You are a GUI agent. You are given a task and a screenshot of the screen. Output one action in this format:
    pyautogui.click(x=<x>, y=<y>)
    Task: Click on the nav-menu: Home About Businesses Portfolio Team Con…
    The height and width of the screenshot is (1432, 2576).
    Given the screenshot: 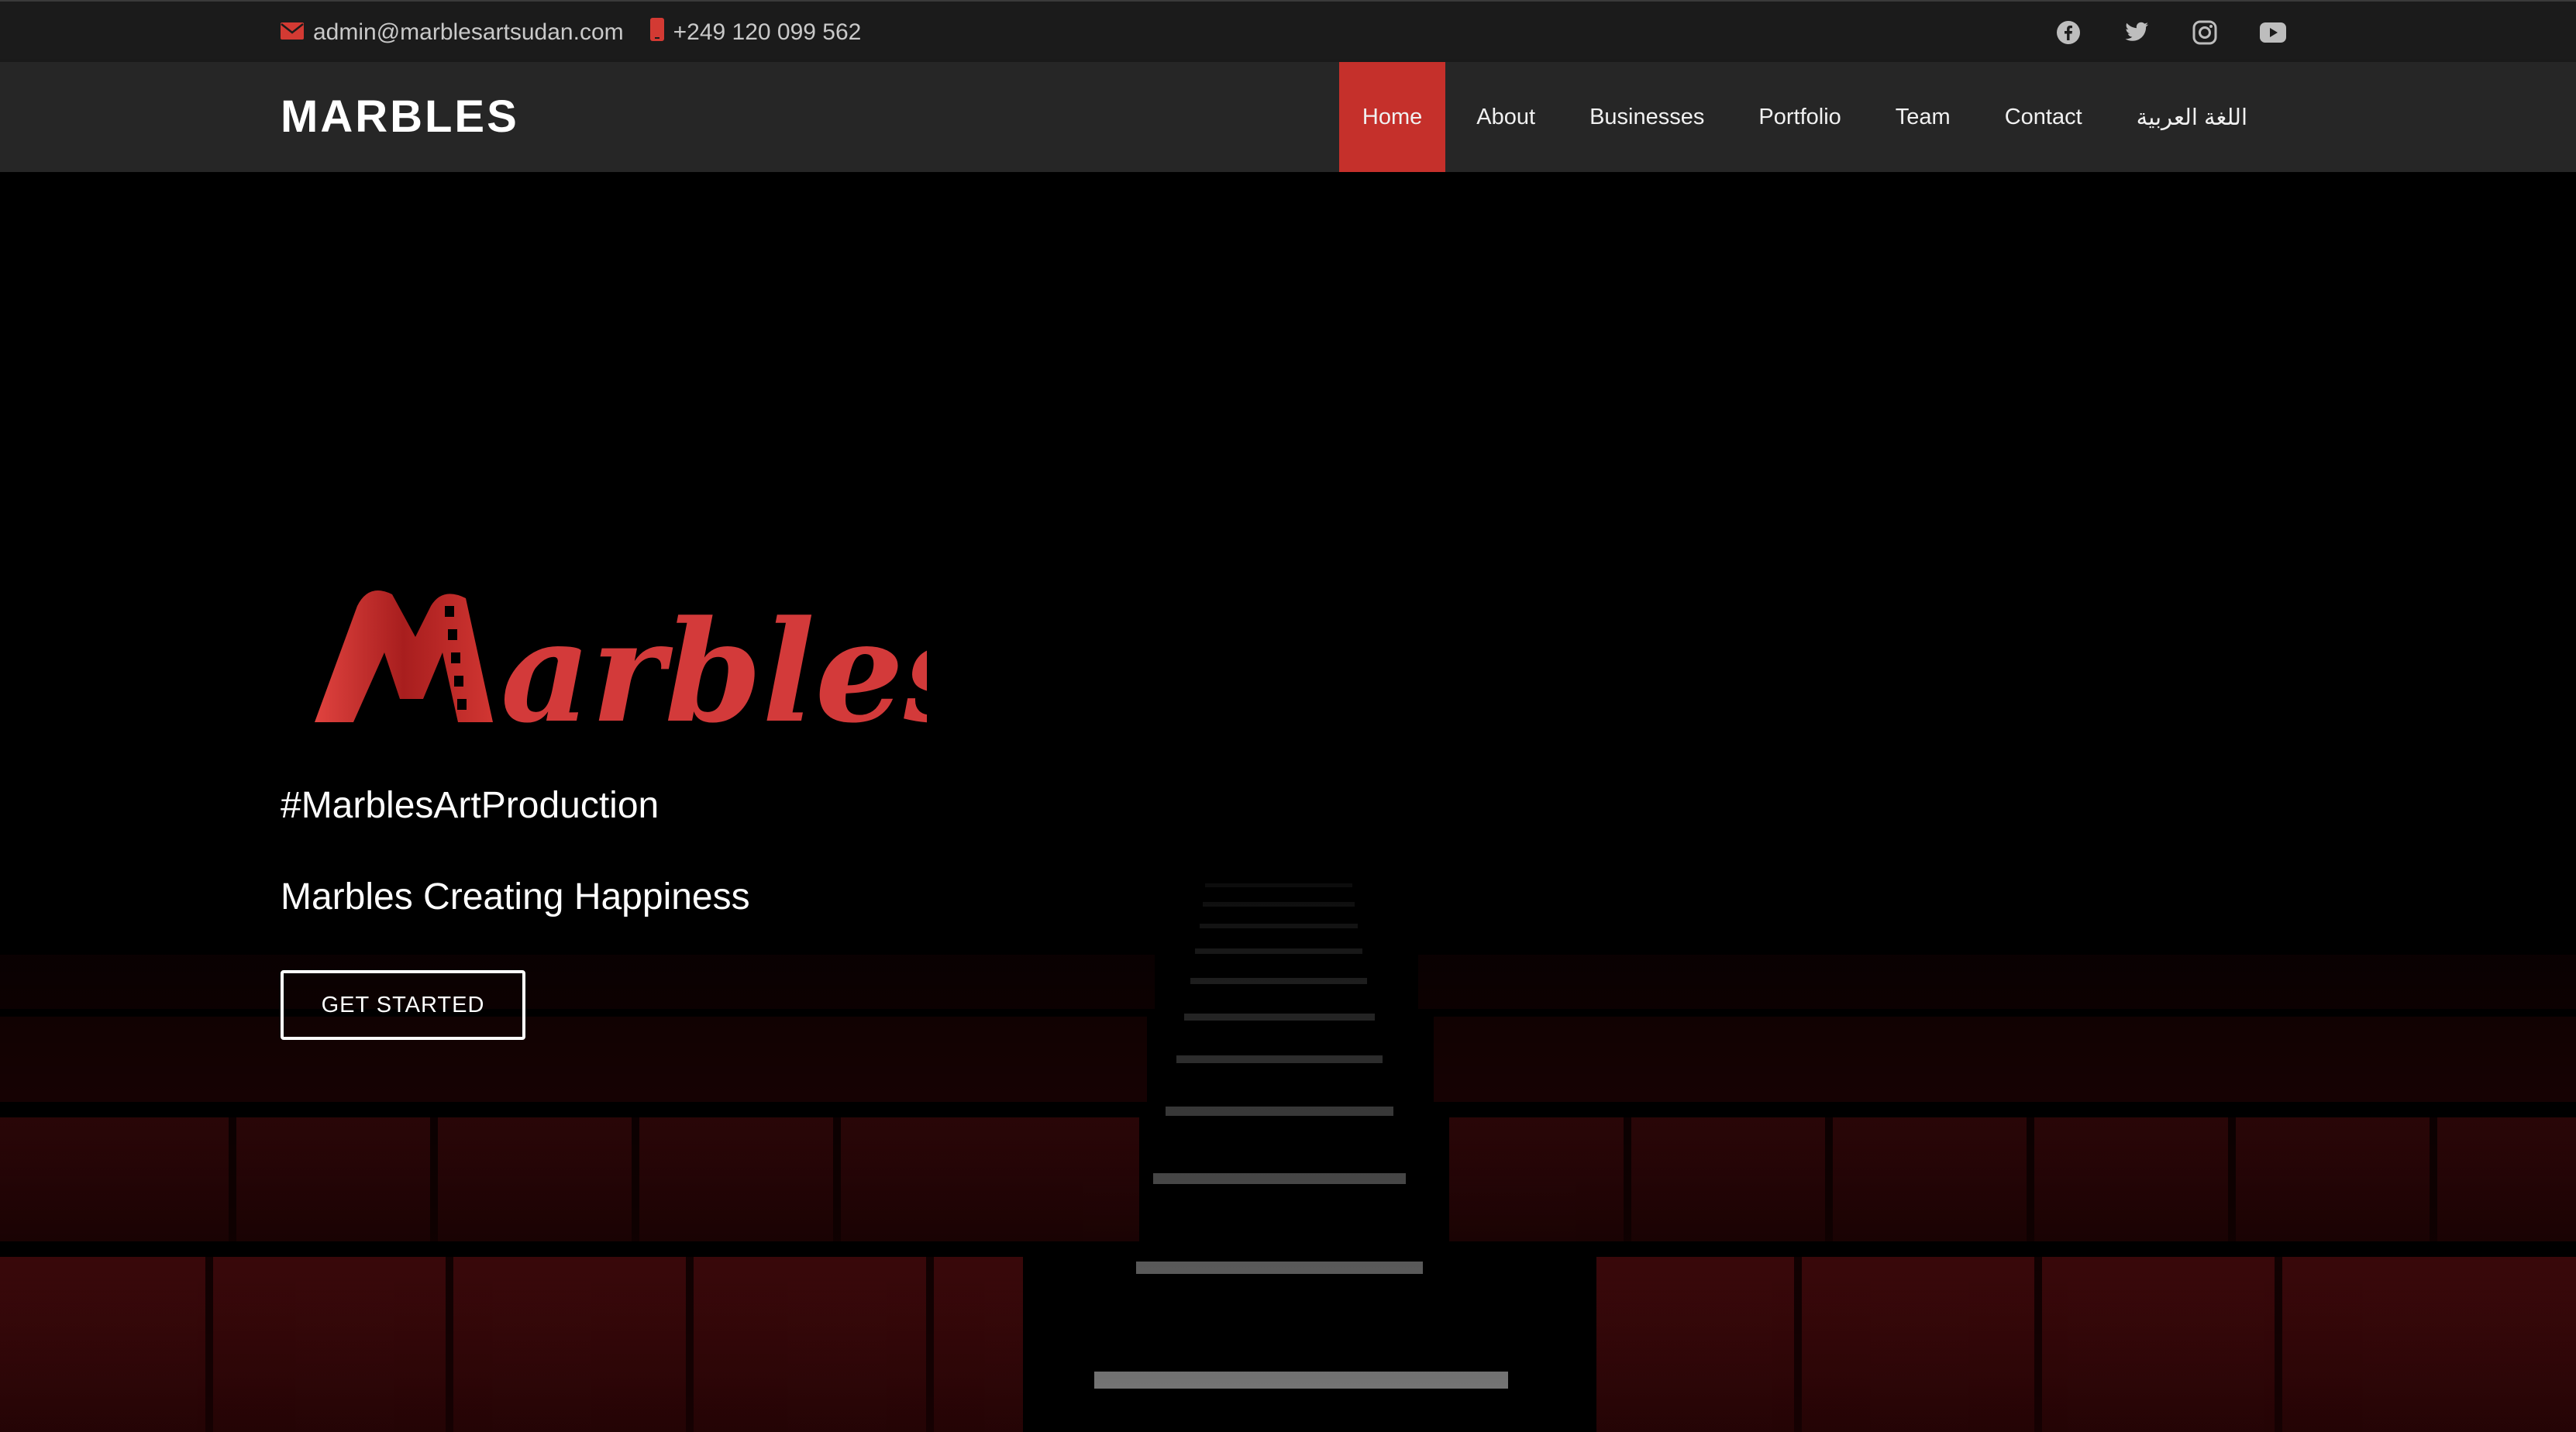 What is the action you would take?
    pyautogui.click(x=1804, y=117)
    